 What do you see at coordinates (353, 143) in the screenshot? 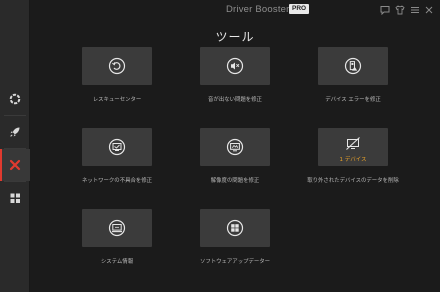
I see `disconnected-device-icon` at bounding box center [353, 143].